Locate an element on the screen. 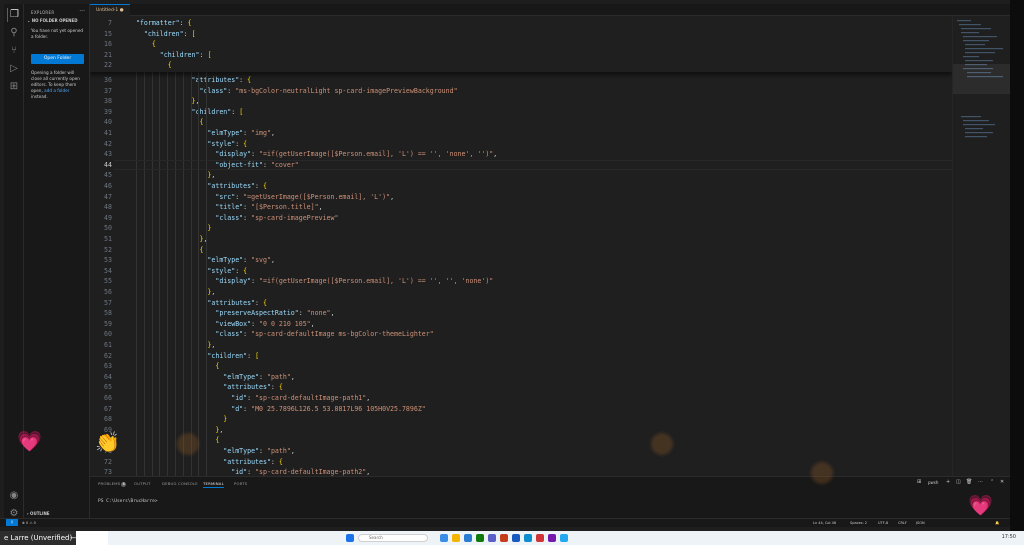 Image resolution: width=1024 pixels, height=545 pixels. source-control-icon: ⑂ is located at coordinates (14, 51).